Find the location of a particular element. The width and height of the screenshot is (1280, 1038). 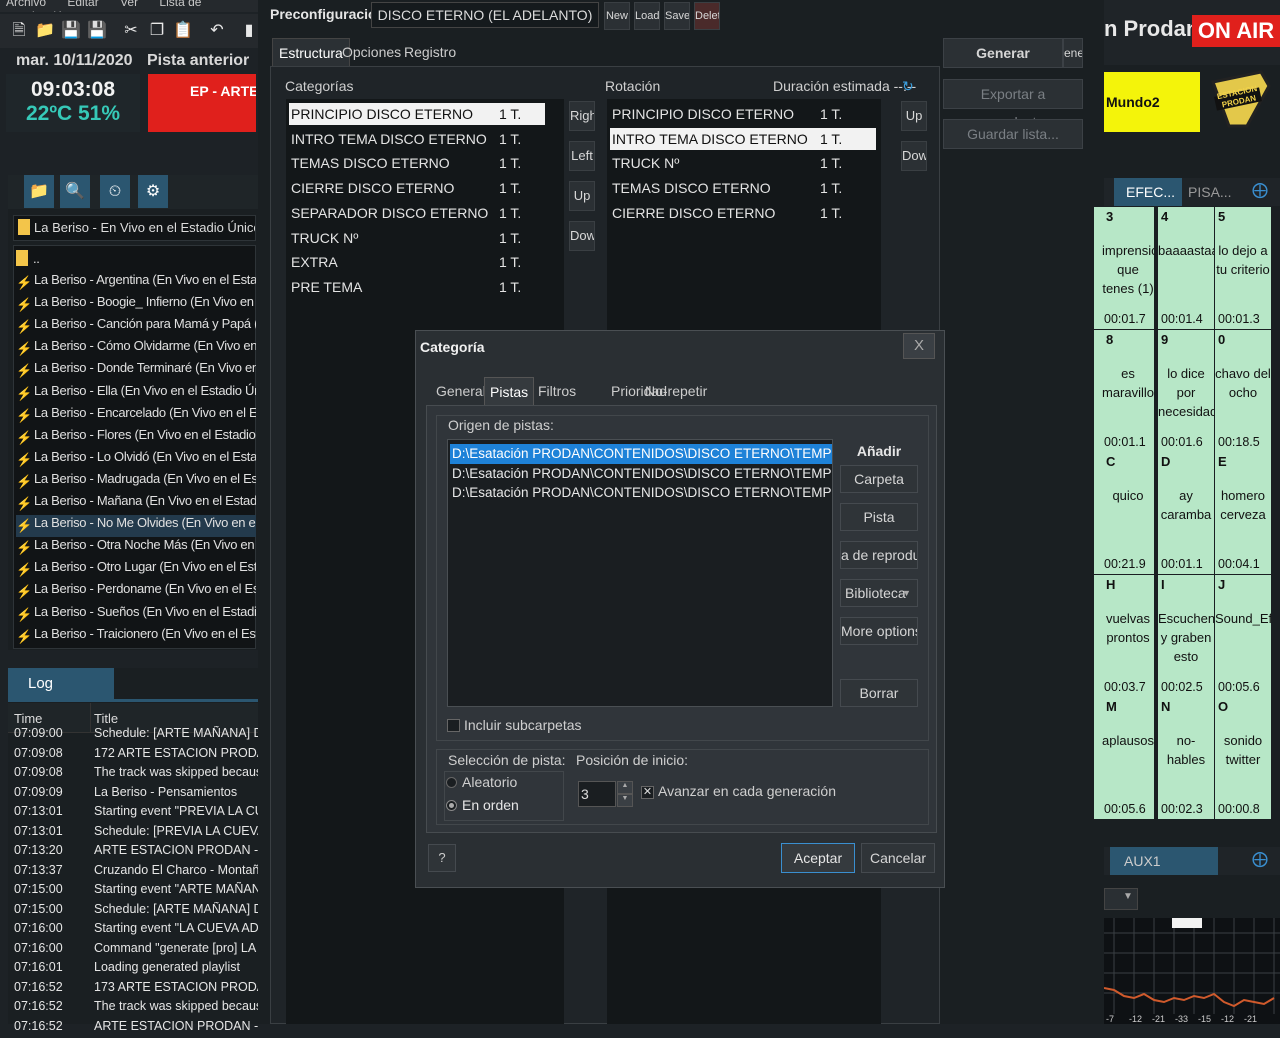

effect-cell: Day caramba 00:01.1 is located at coordinates (1186, 513).